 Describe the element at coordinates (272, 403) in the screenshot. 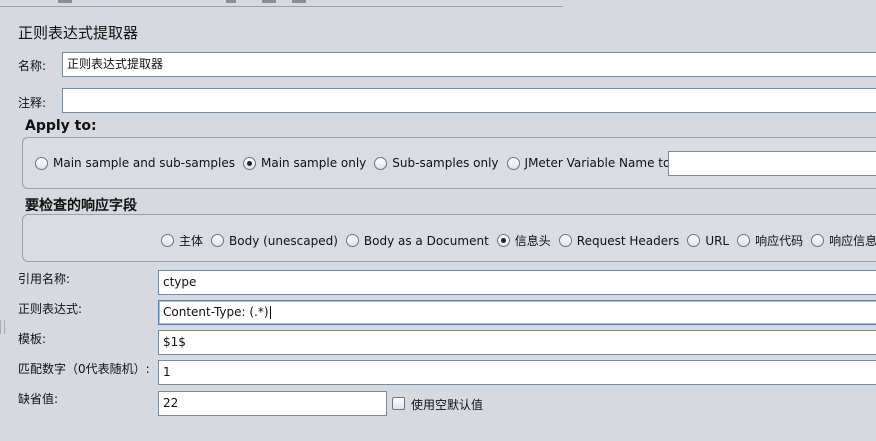

I see `default-value-field: 22` at that location.